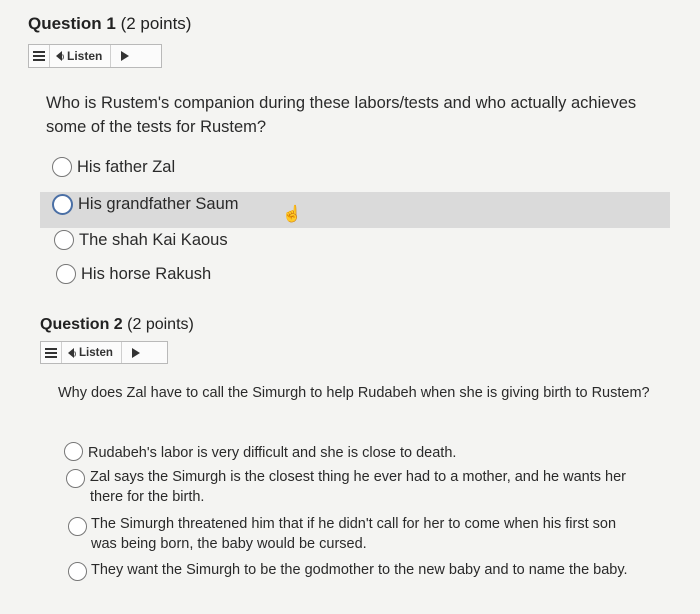 This screenshot has width=700, height=614. I want to click on listen-button-1: Listen, so click(81, 56).